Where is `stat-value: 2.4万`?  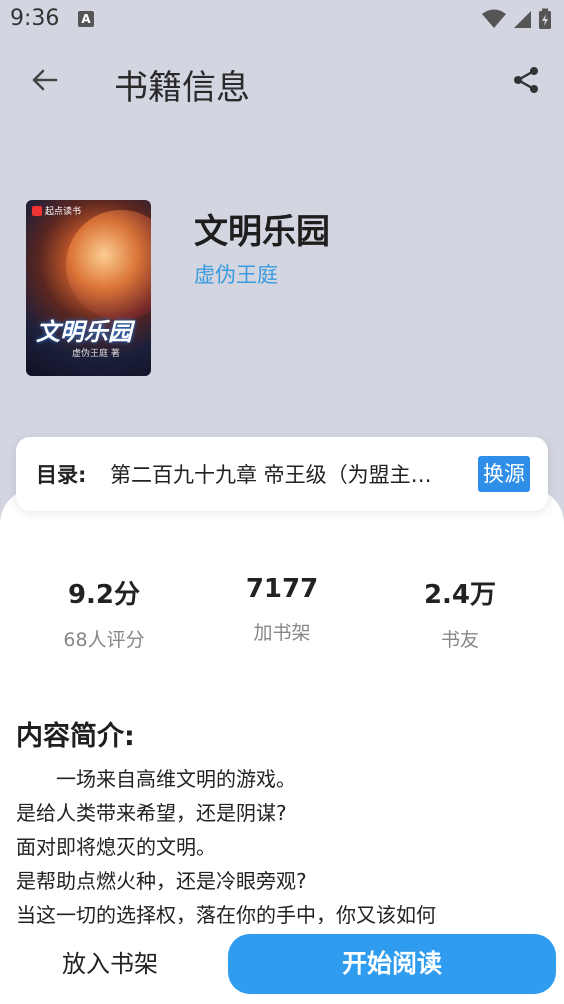 stat-value: 2.4万 is located at coordinates (460, 595).